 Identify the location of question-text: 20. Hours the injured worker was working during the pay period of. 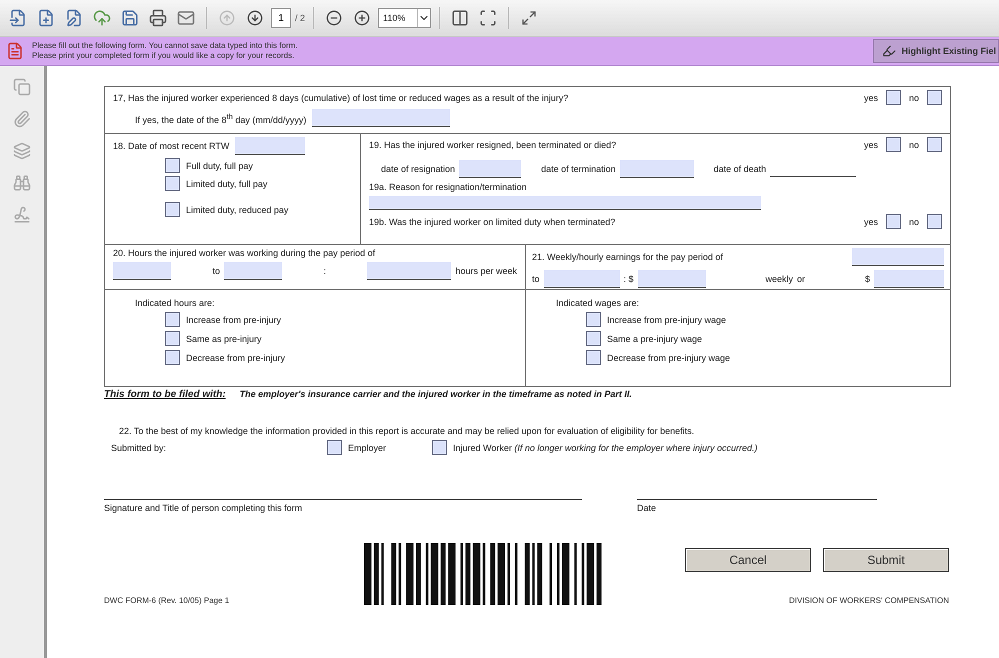
(244, 253).